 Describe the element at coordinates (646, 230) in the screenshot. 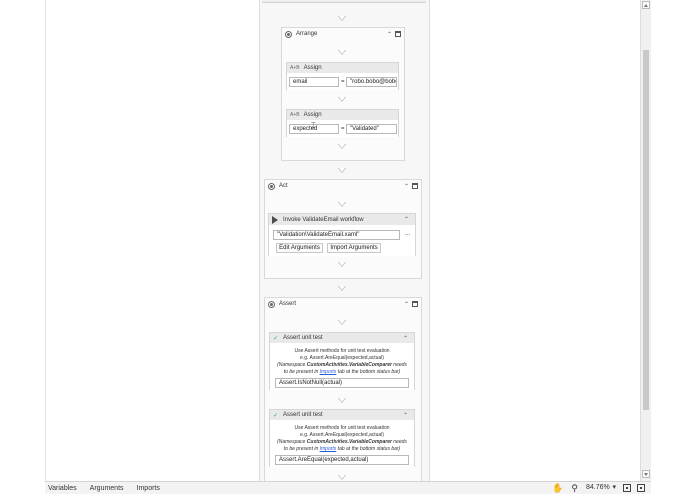

I see `scrollbar-thumb` at that location.